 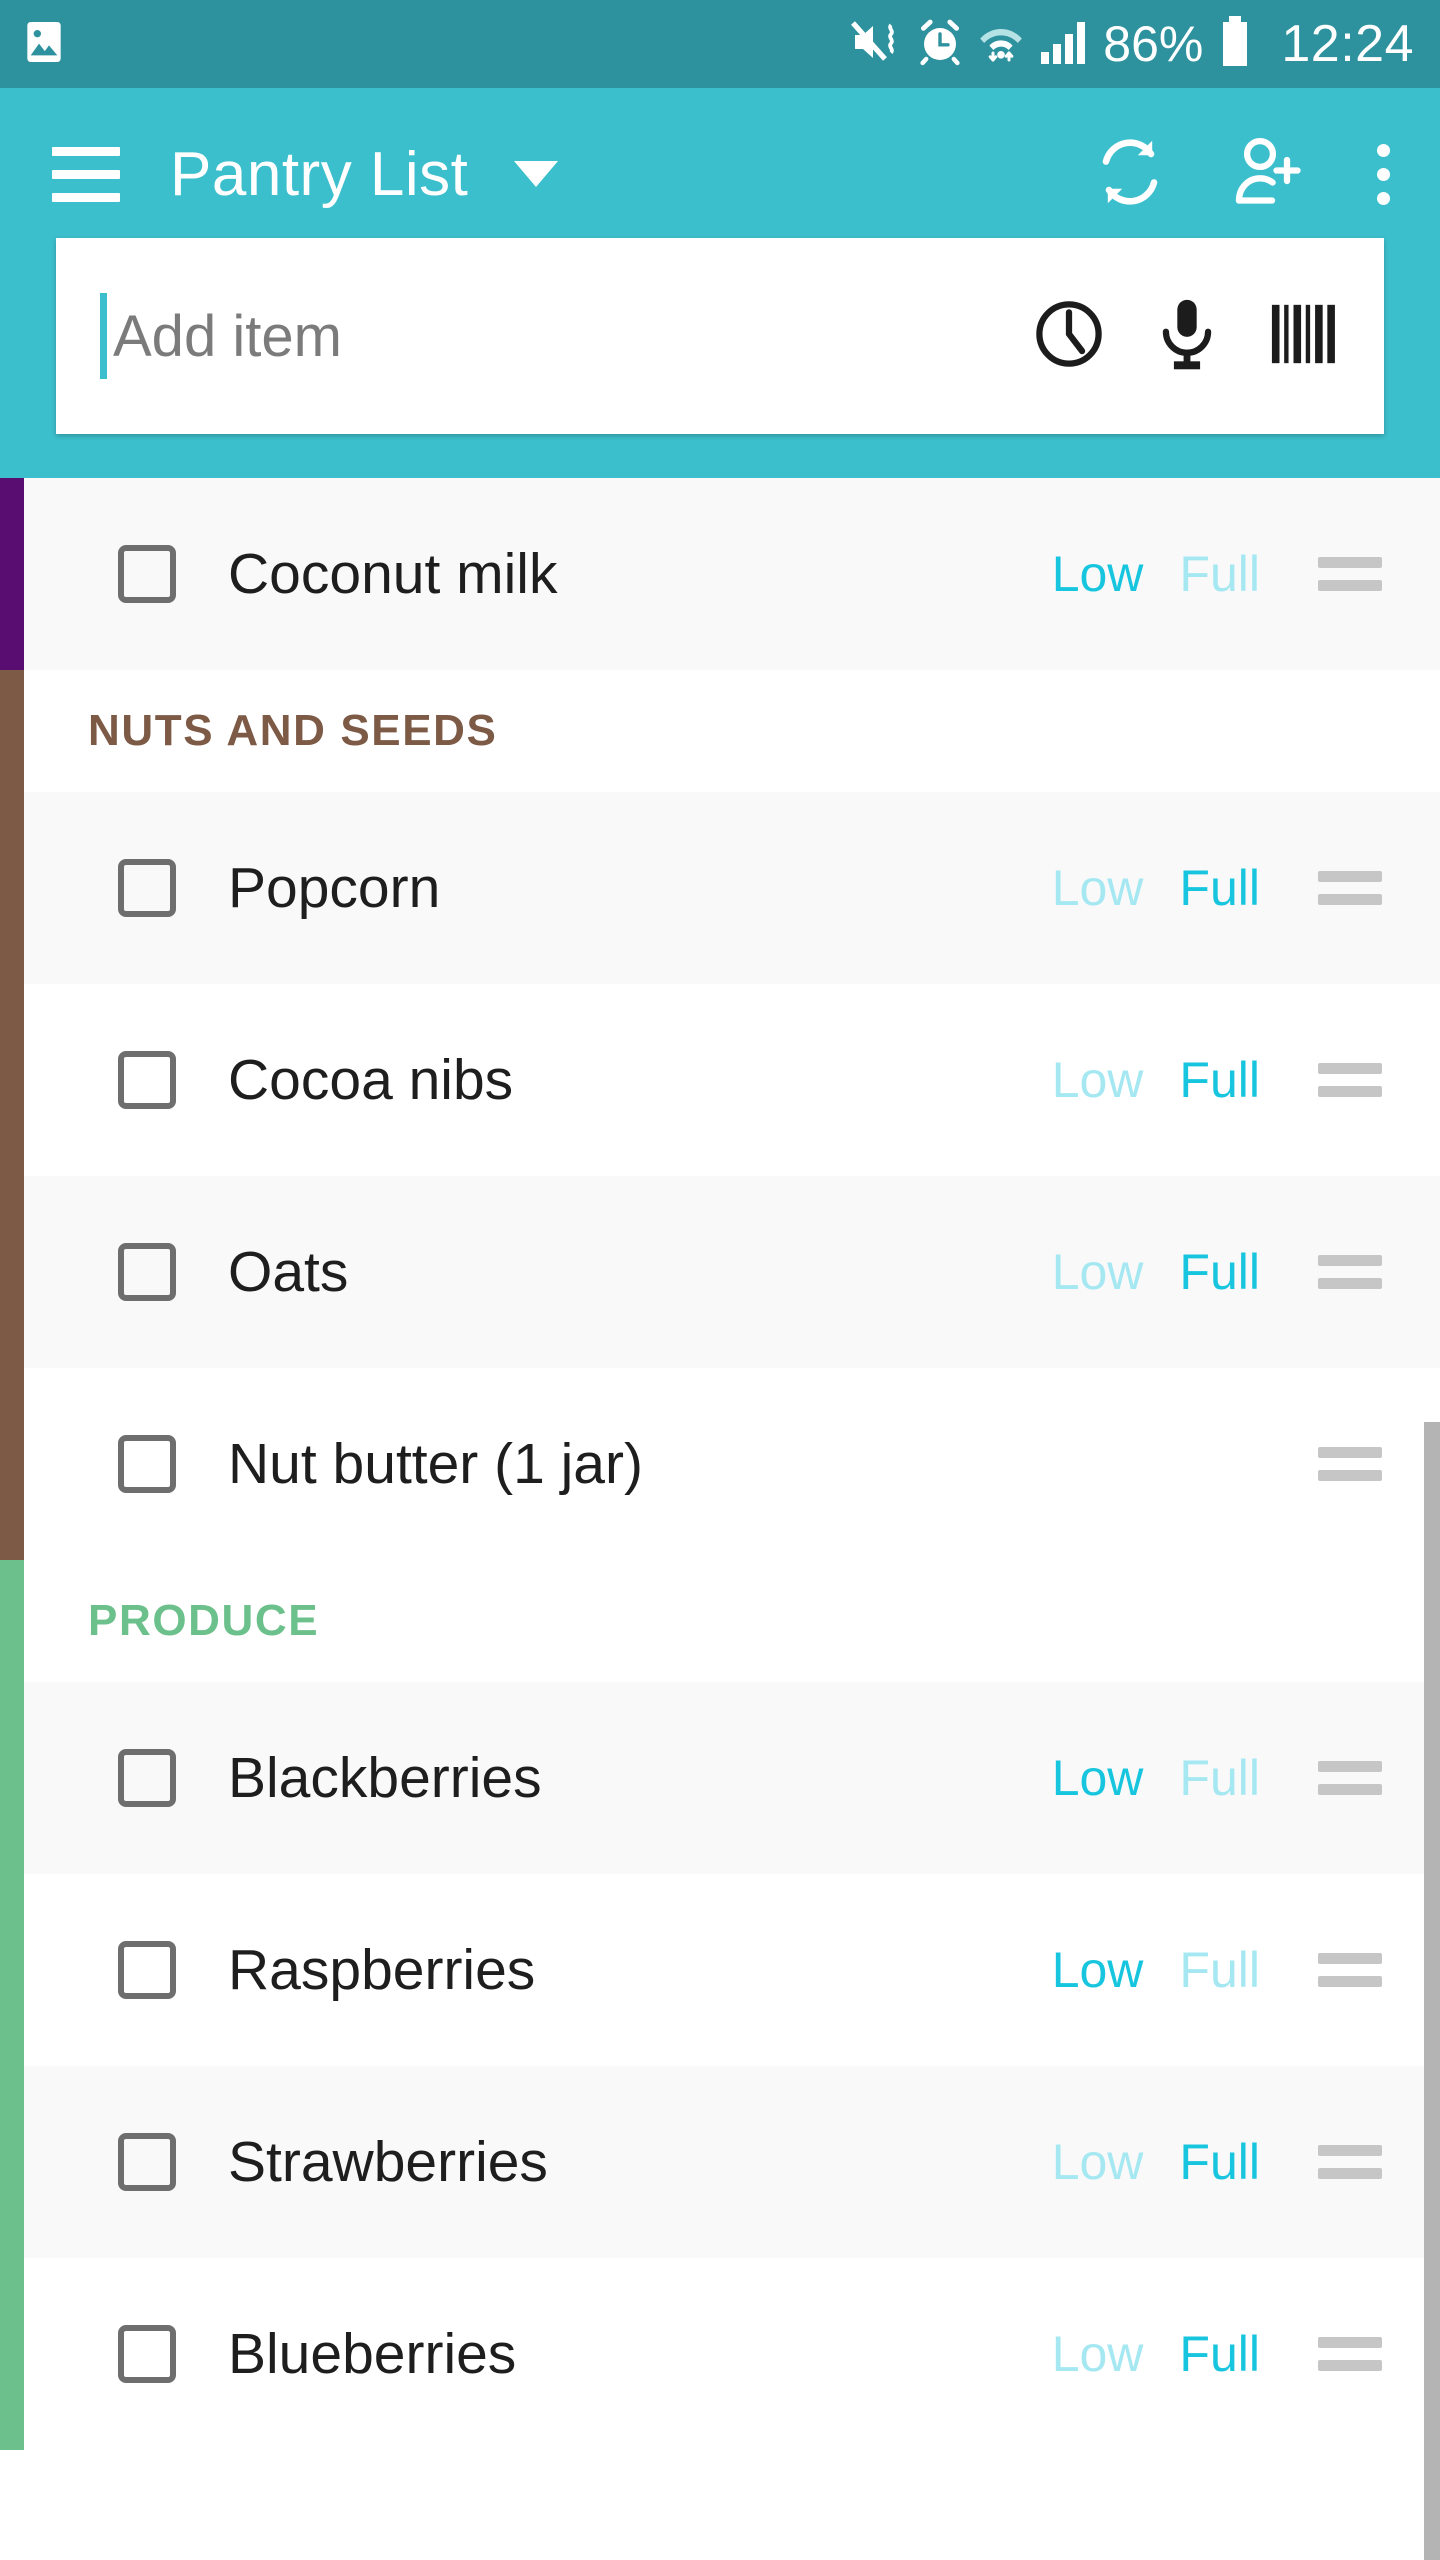 I want to click on history-clock-icon, so click(x=1069, y=336).